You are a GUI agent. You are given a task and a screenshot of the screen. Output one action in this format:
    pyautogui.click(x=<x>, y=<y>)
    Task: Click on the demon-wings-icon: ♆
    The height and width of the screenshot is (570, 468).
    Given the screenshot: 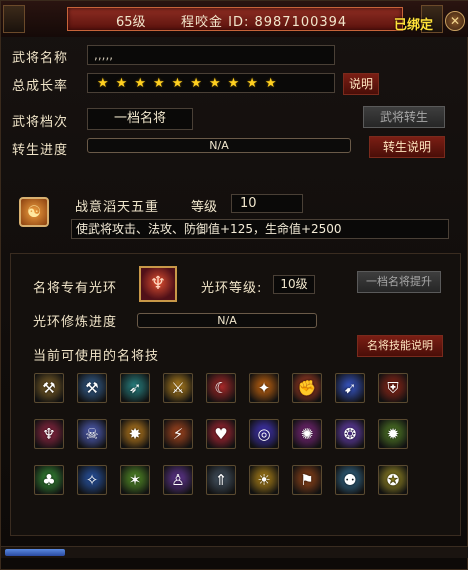 What is the action you would take?
    pyautogui.click(x=49, y=434)
    